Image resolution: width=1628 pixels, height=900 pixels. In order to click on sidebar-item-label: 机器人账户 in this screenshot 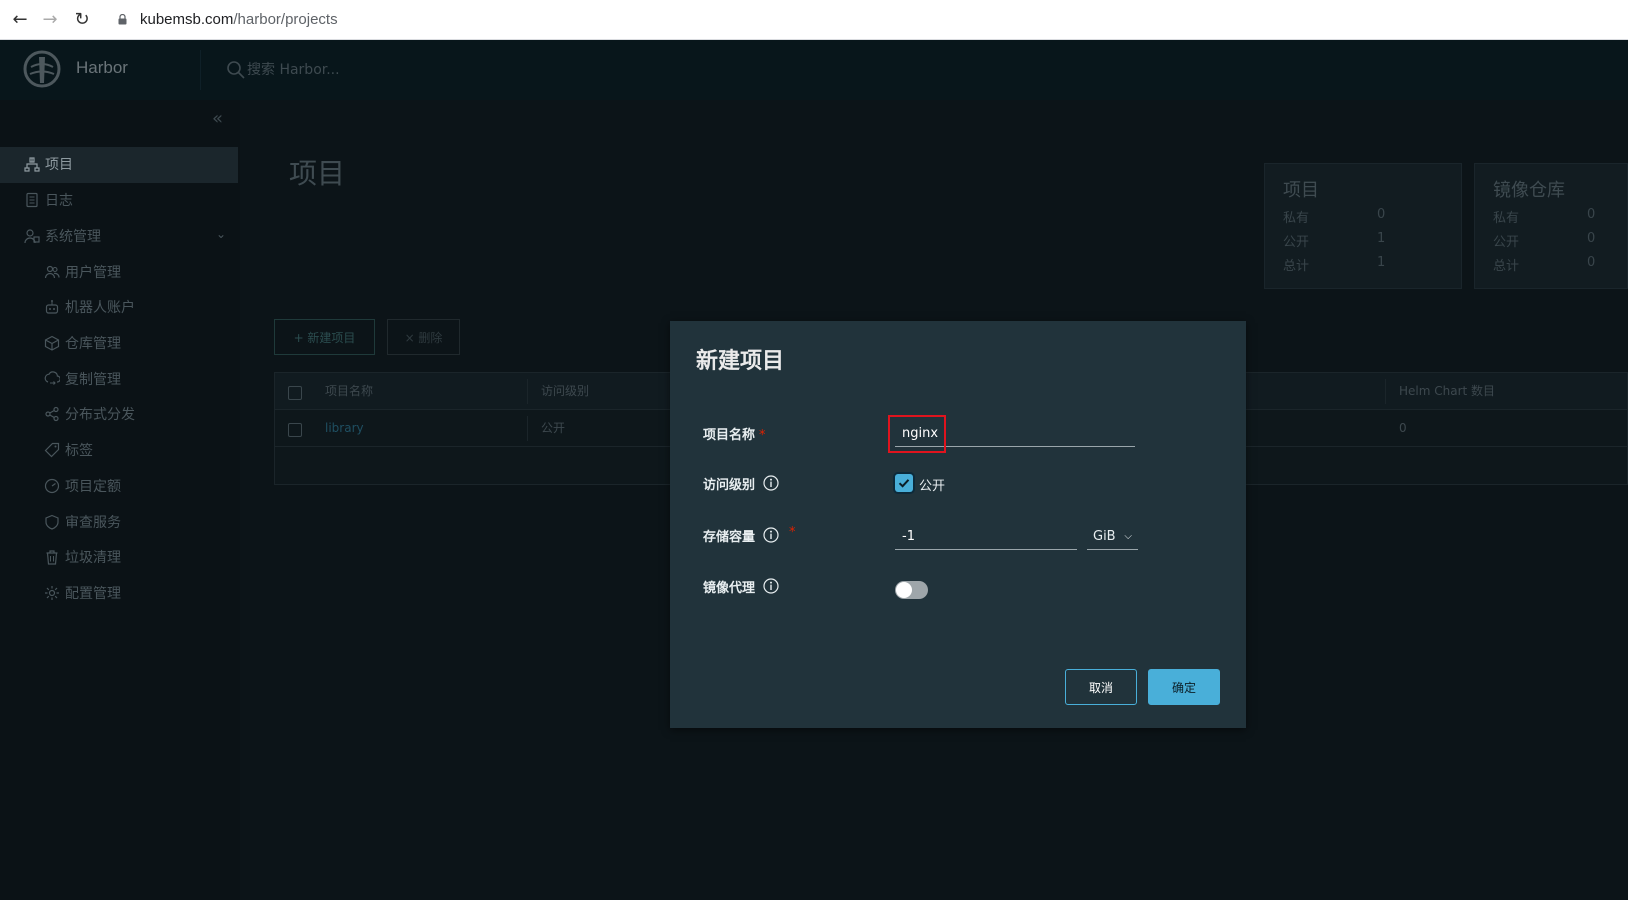, I will do `click(100, 308)`.